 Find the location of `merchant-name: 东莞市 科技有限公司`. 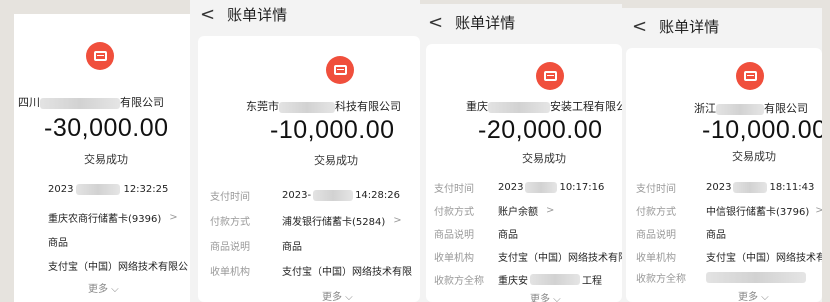

merchant-name: 东莞市 科技有限公司 is located at coordinates (323, 106).